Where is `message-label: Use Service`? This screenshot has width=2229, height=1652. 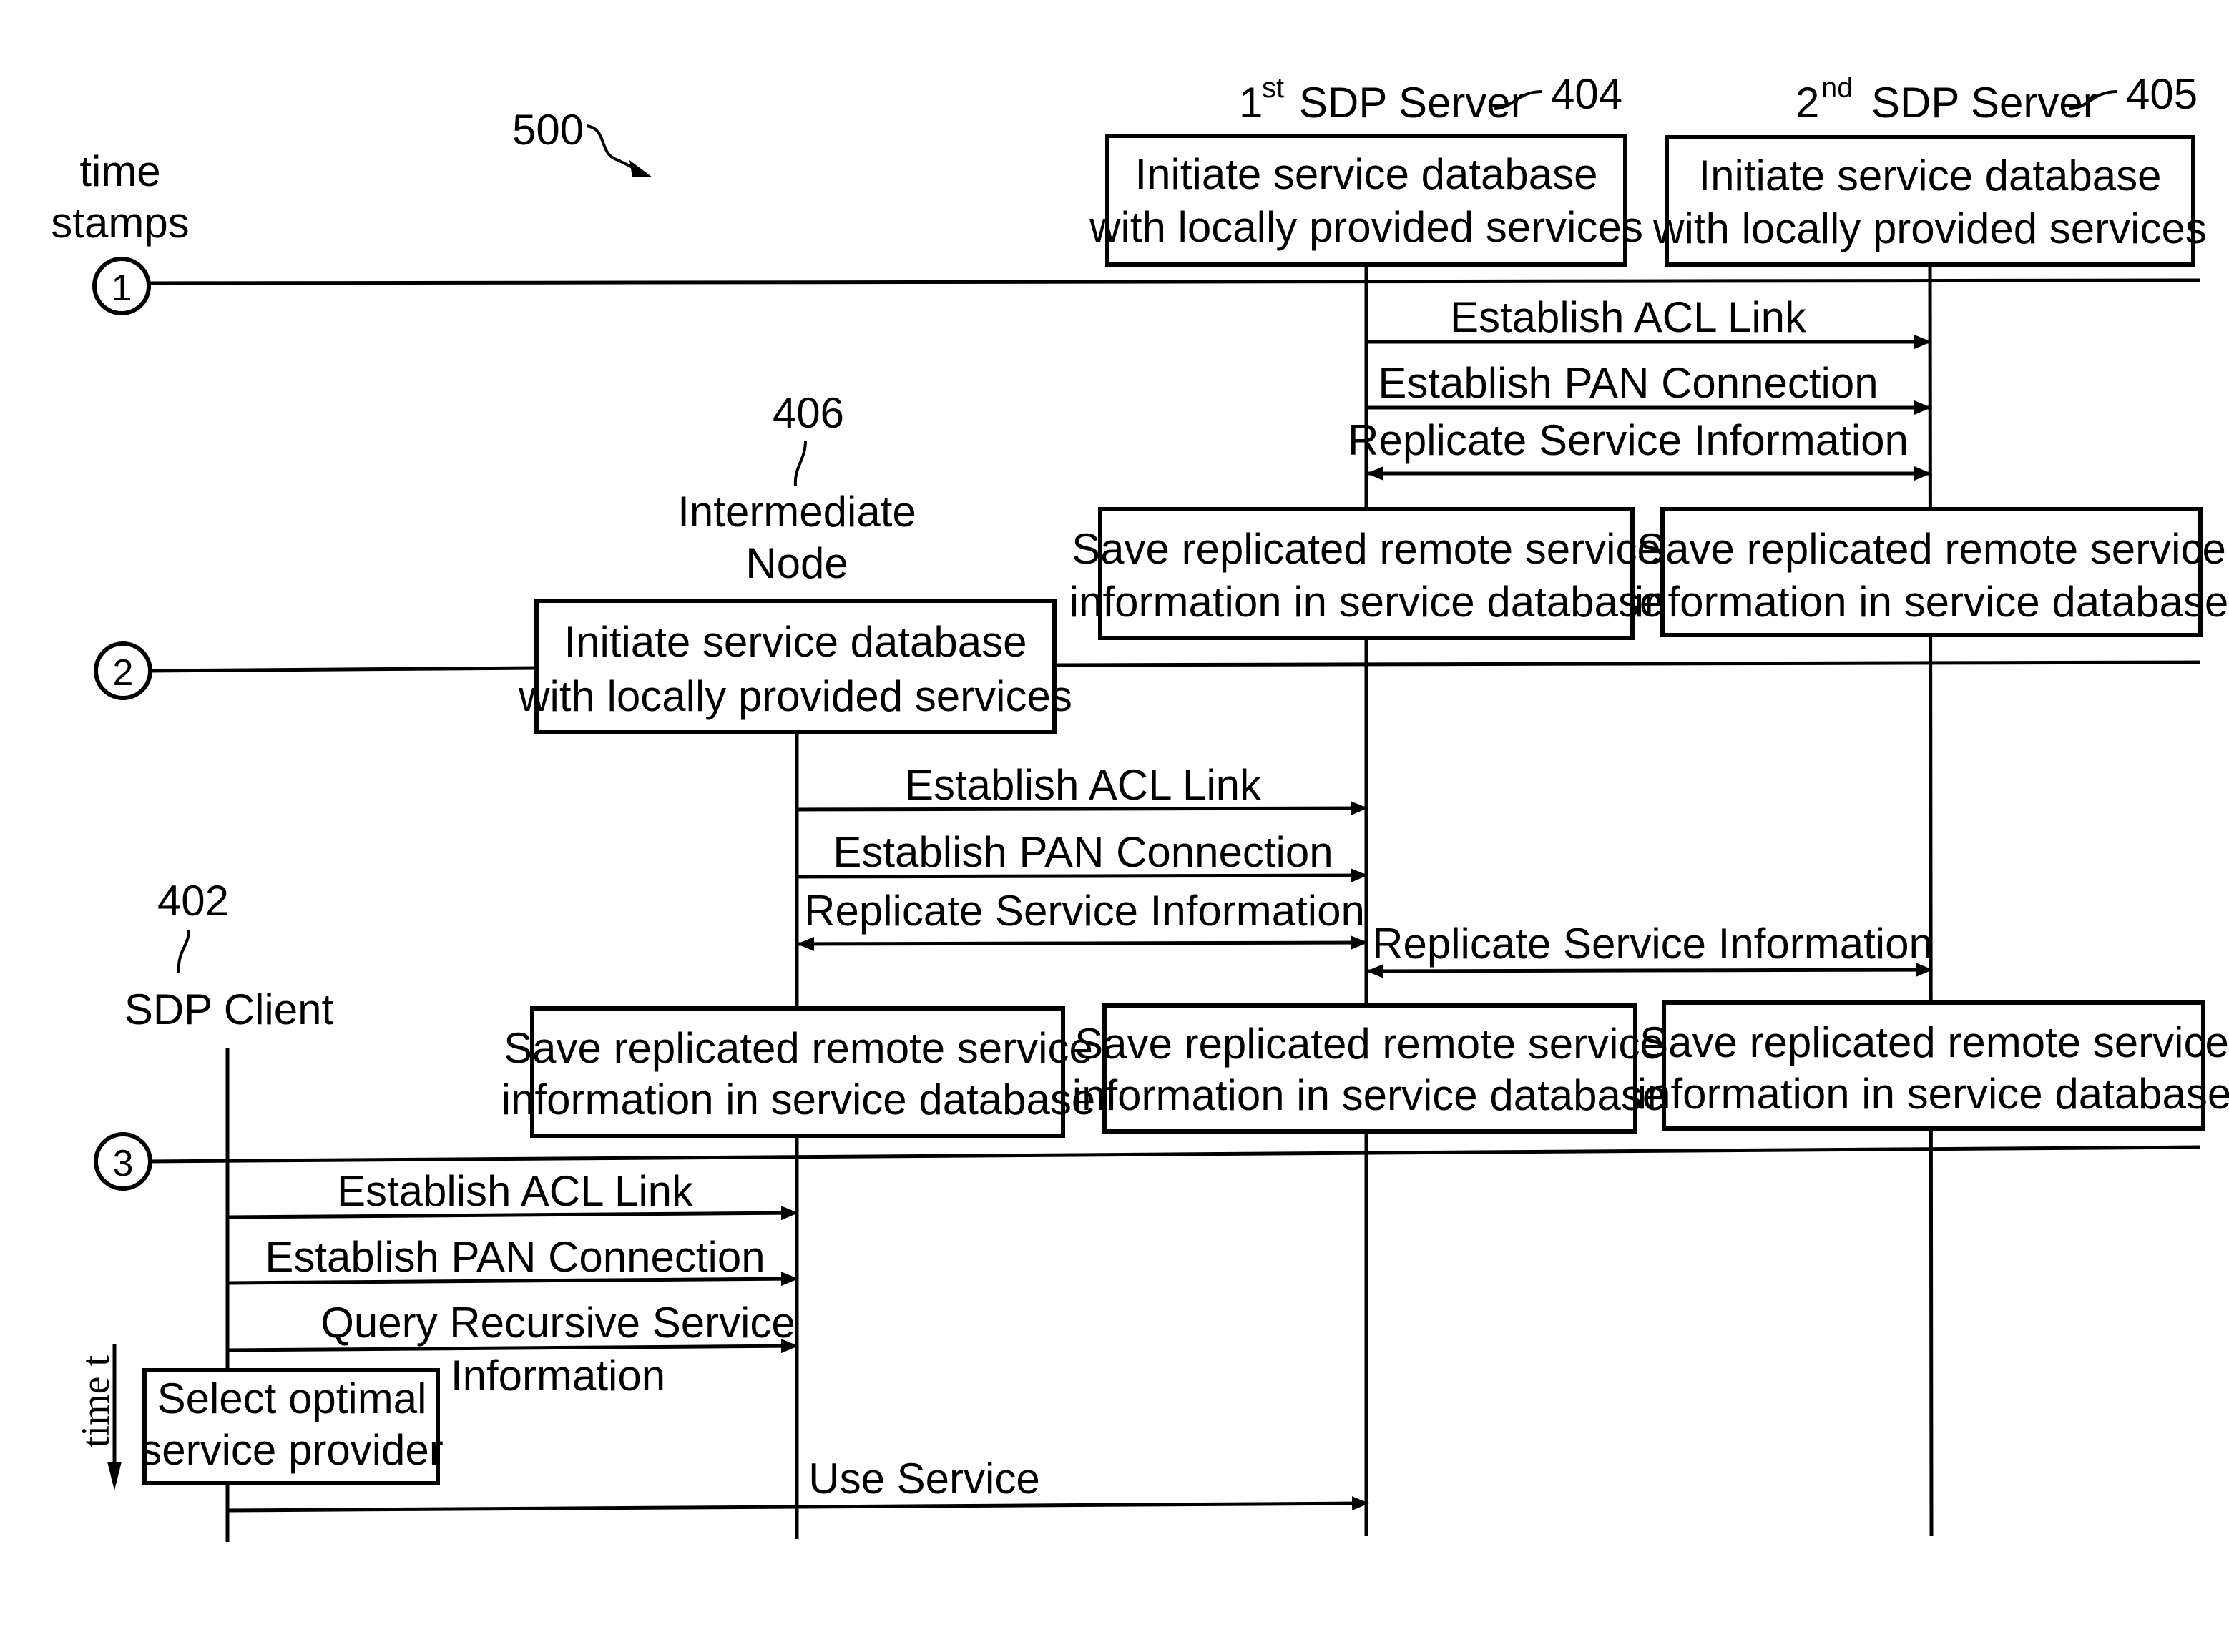
message-label: Use Service is located at coordinates (923, 1479).